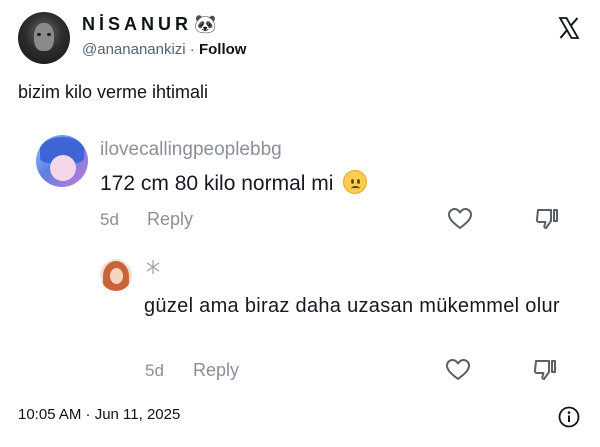 This screenshot has height=447, width=600. What do you see at coordinates (569, 28) in the screenshot?
I see `x-logo-icon` at bounding box center [569, 28].